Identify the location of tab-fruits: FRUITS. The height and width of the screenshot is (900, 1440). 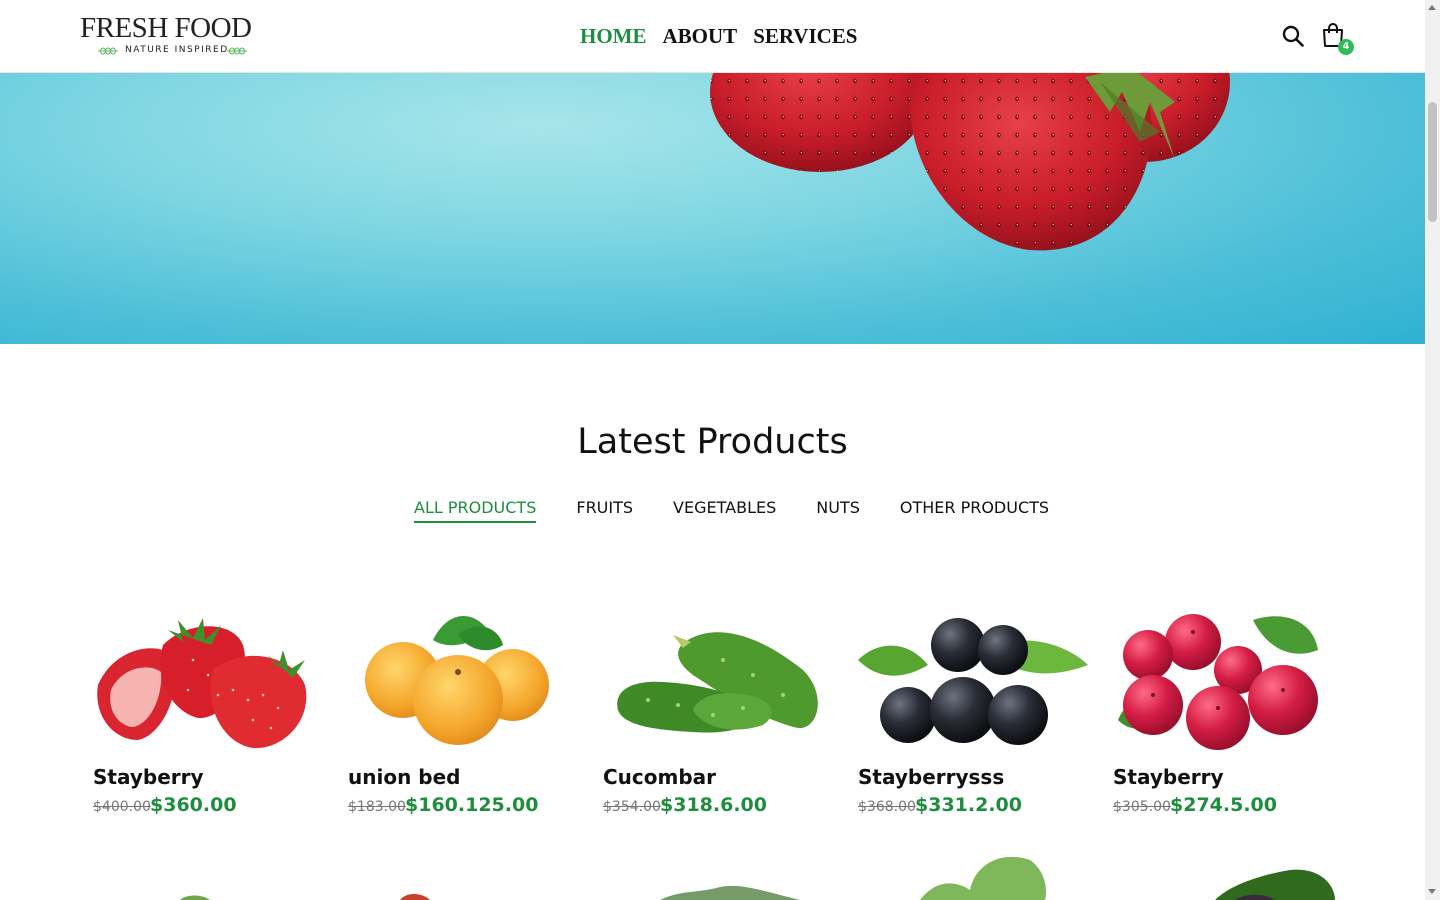
(604, 510).